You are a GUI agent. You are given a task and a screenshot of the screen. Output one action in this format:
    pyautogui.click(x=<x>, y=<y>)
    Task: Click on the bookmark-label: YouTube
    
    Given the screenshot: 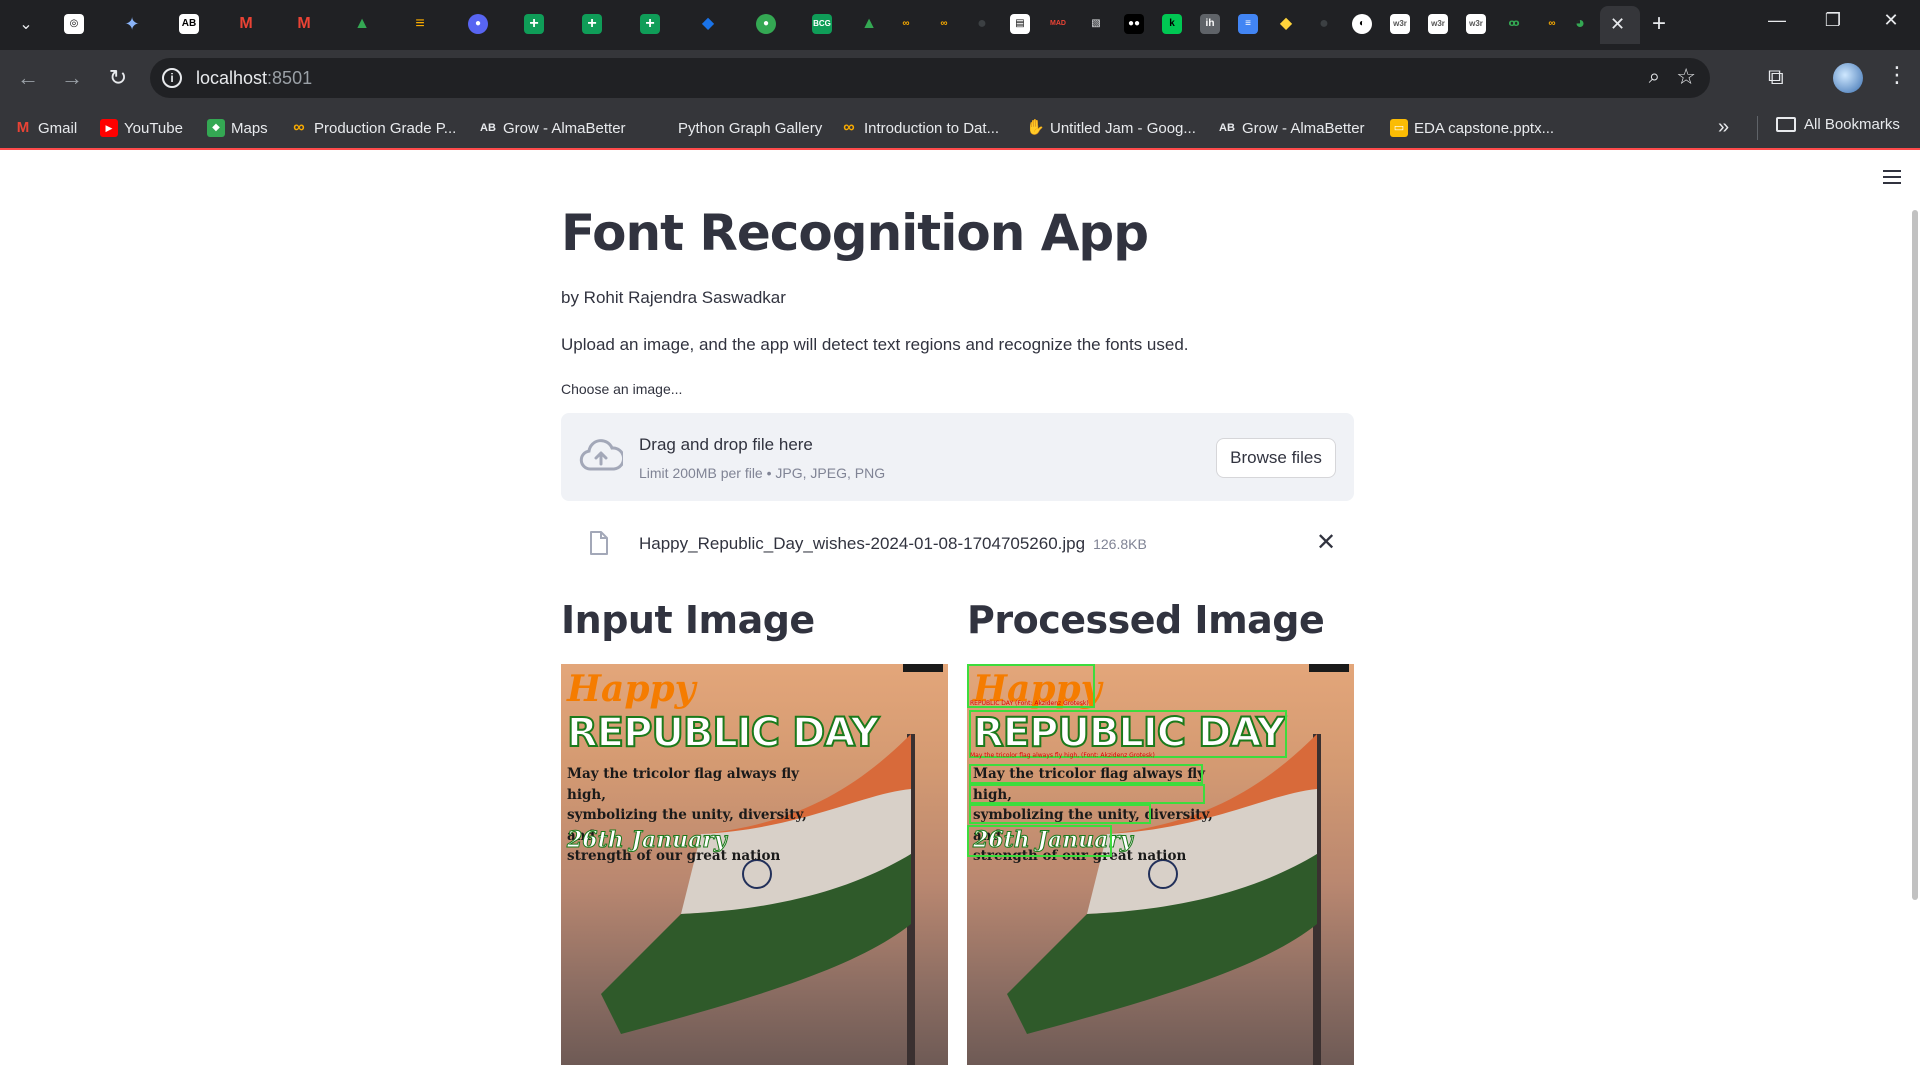 What is the action you would take?
    pyautogui.click(x=153, y=128)
    